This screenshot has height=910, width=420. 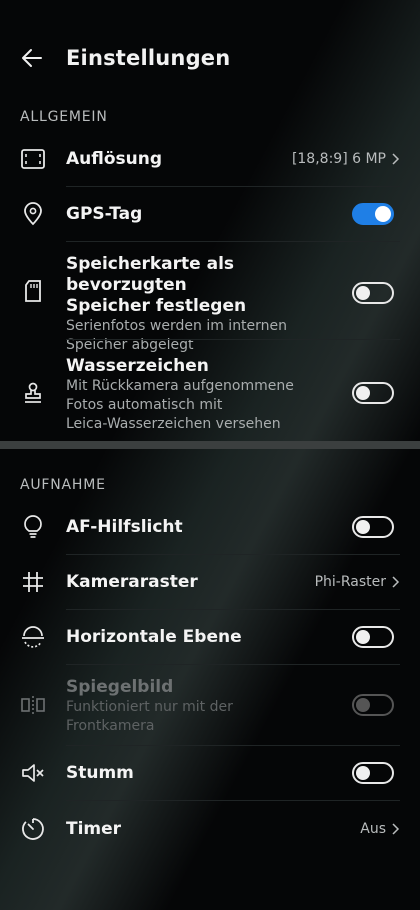 What do you see at coordinates (180, 386) in the screenshot?
I see `watermark-sub-line1: Mit Rückkamera aufgenommene` at bounding box center [180, 386].